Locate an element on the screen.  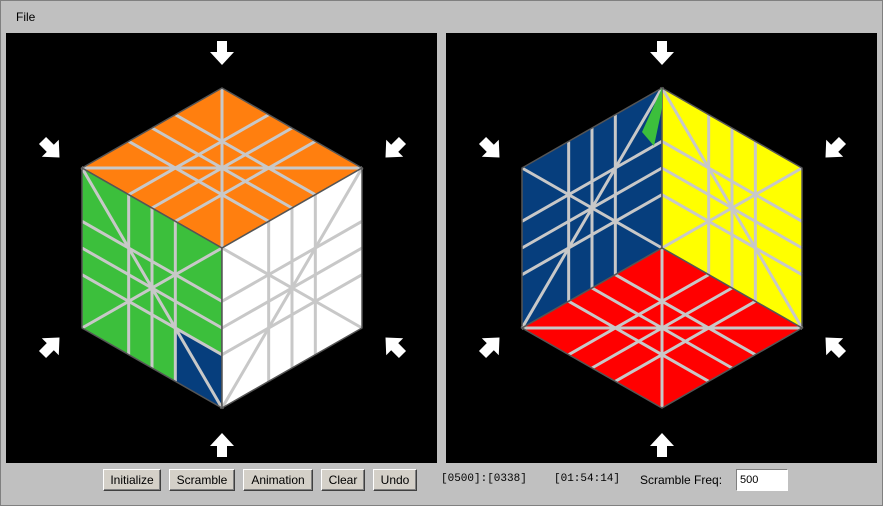
right-arrow-lower-right-icon is located at coordinates (834, 346).